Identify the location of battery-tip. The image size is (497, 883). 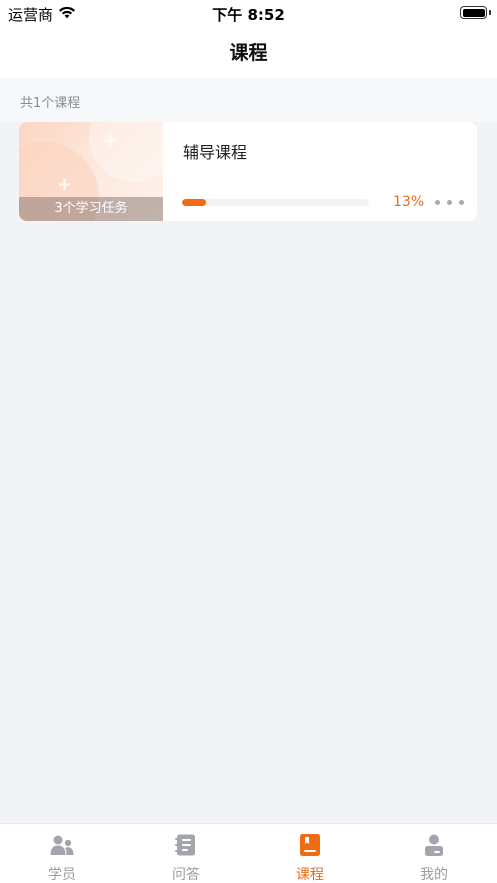
(490, 12).